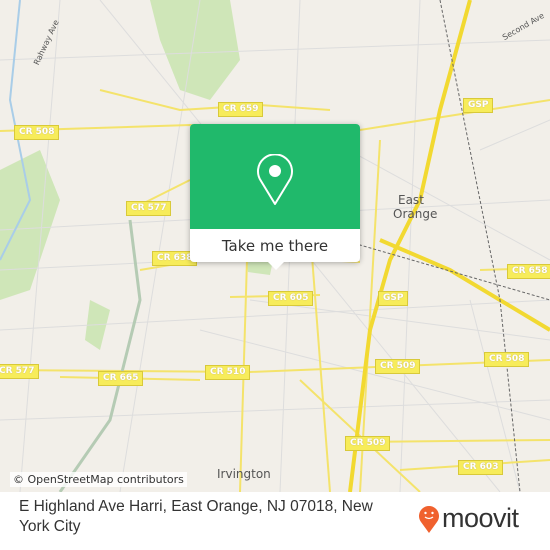 The width and height of the screenshot is (550, 550). What do you see at coordinates (480, 518) in the screenshot?
I see `logo-text: moovit` at bounding box center [480, 518].